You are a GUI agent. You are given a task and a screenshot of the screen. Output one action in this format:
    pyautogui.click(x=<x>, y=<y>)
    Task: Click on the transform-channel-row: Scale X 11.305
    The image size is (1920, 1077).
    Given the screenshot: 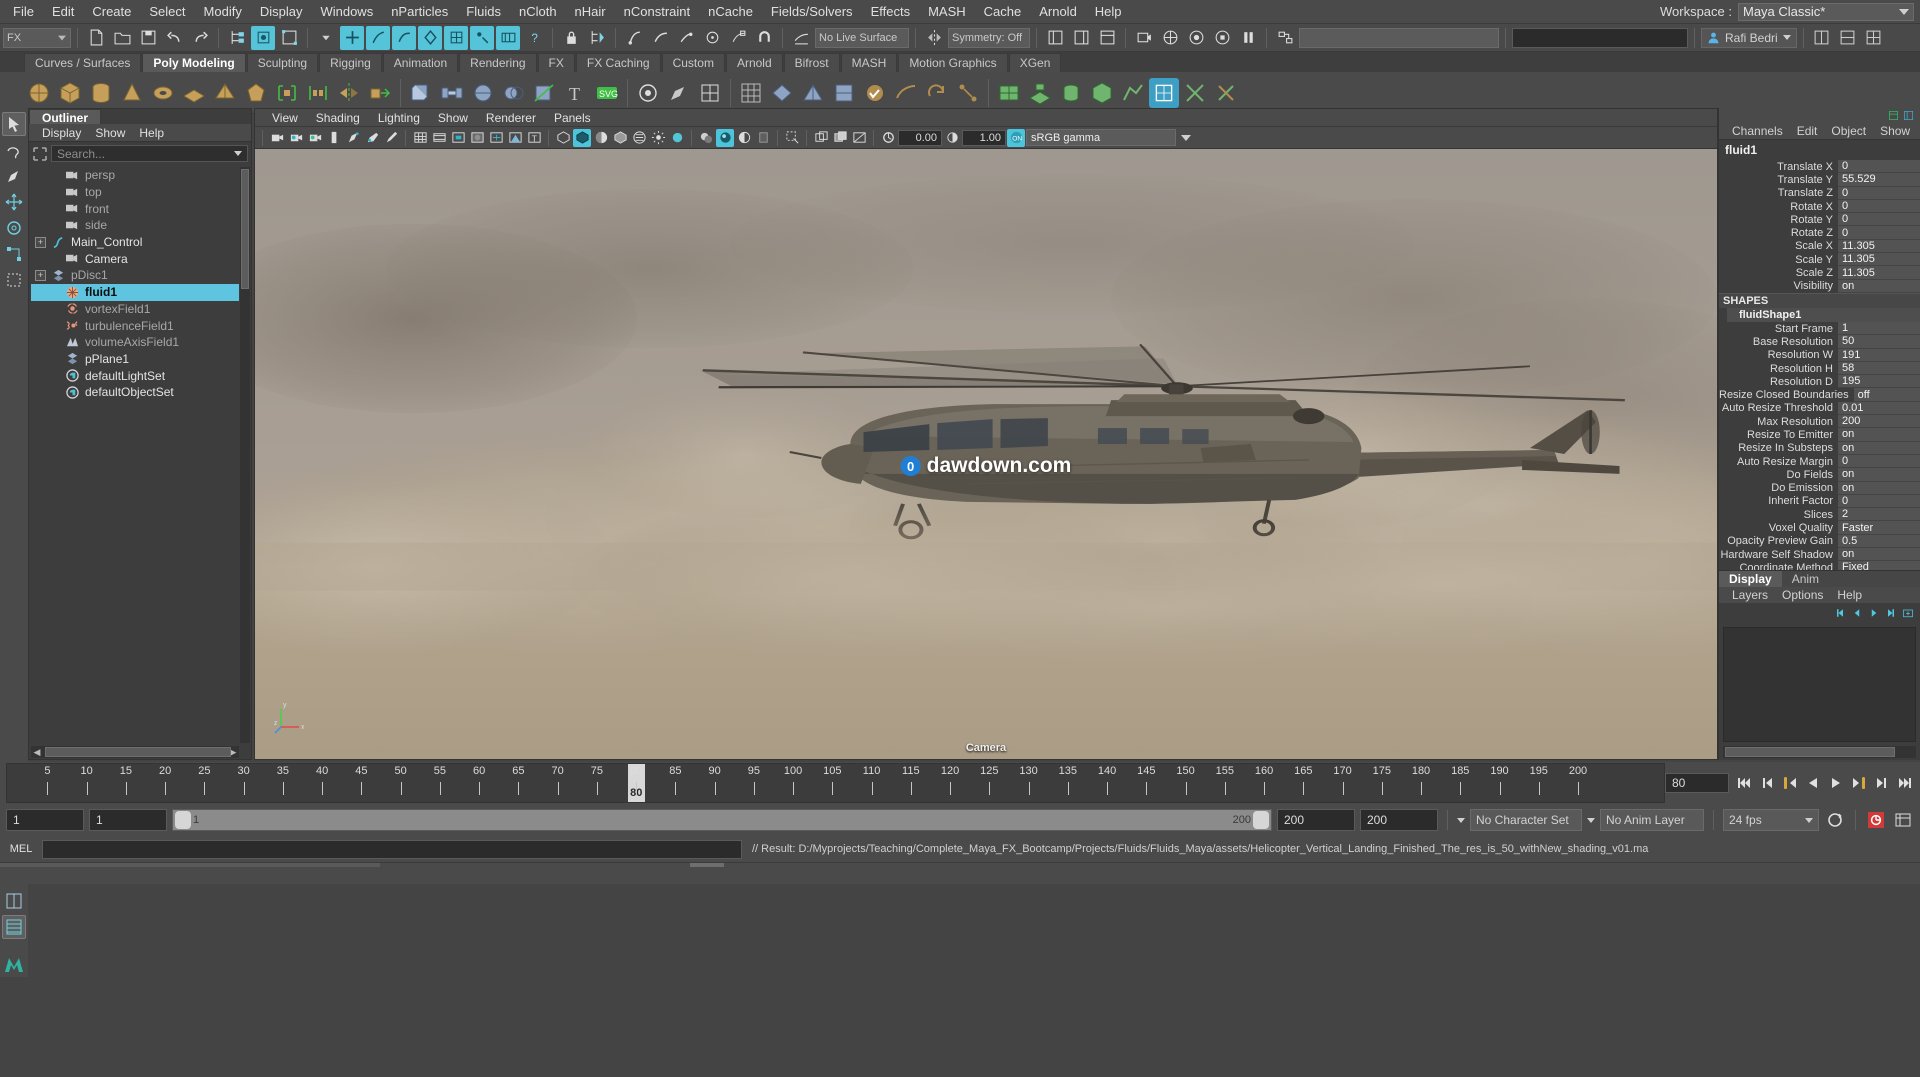 What is the action you would take?
    pyautogui.click(x=1819, y=246)
    